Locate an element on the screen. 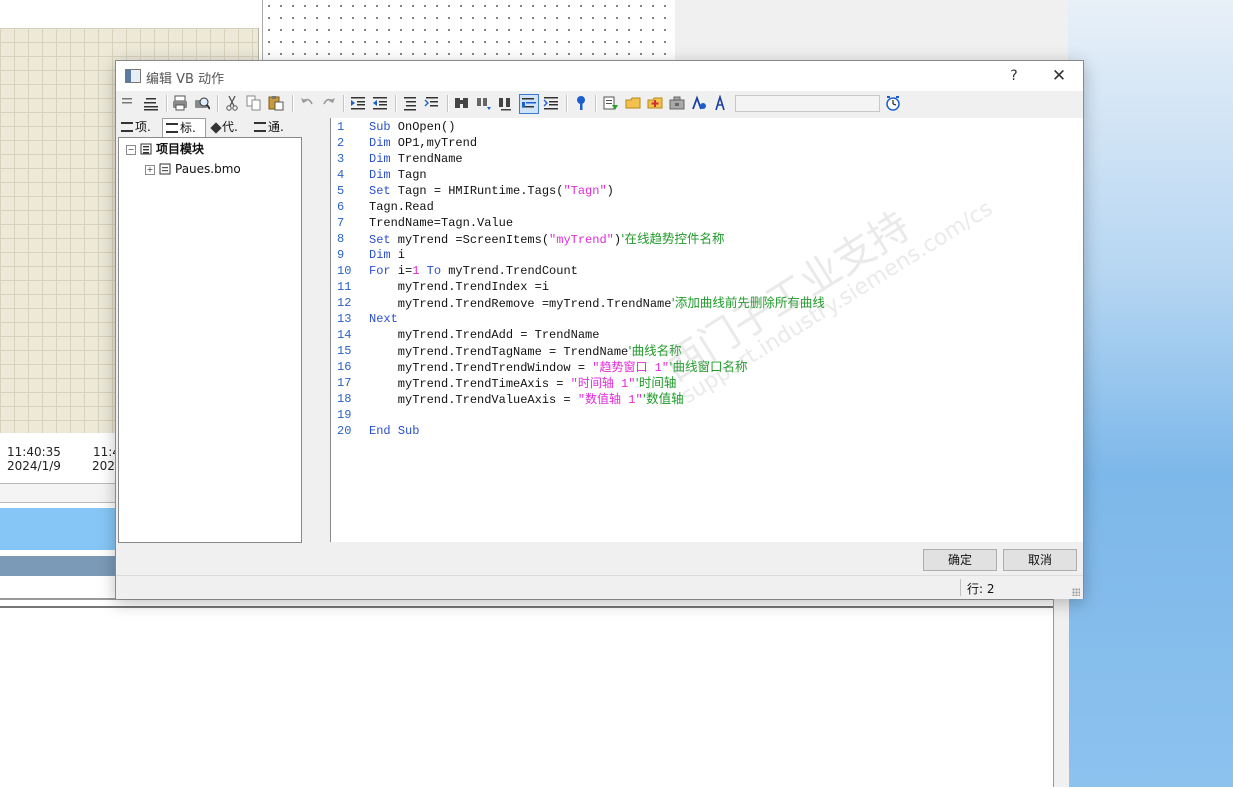 This screenshot has height=789, width=1233. help-button: ? is located at coordinates (1014, 76).